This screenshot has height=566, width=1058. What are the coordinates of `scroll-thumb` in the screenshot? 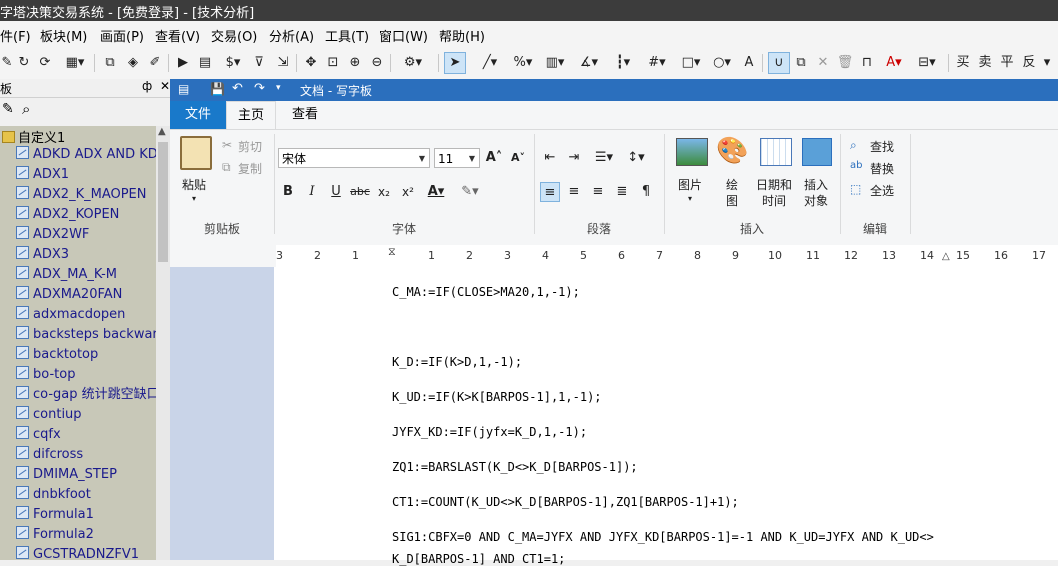 It's located at (163, 202).